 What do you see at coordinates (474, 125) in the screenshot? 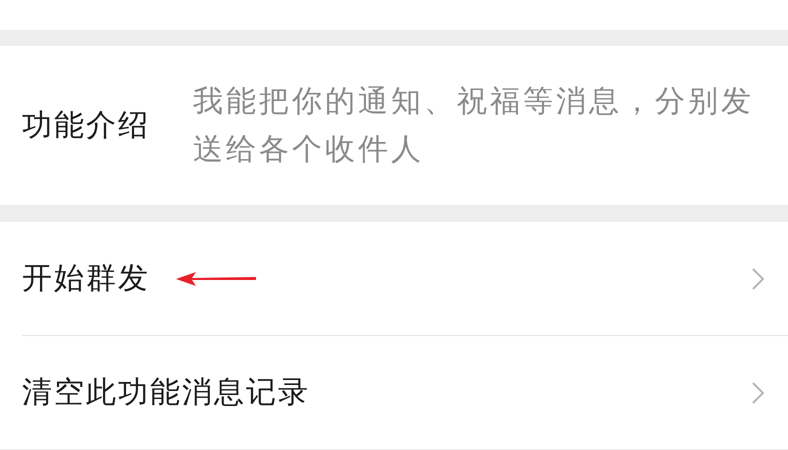
I see `intro-description: 我能把你的通知、祝福等消息，分别发送给各个收件人` at bounding box center [474, 125].